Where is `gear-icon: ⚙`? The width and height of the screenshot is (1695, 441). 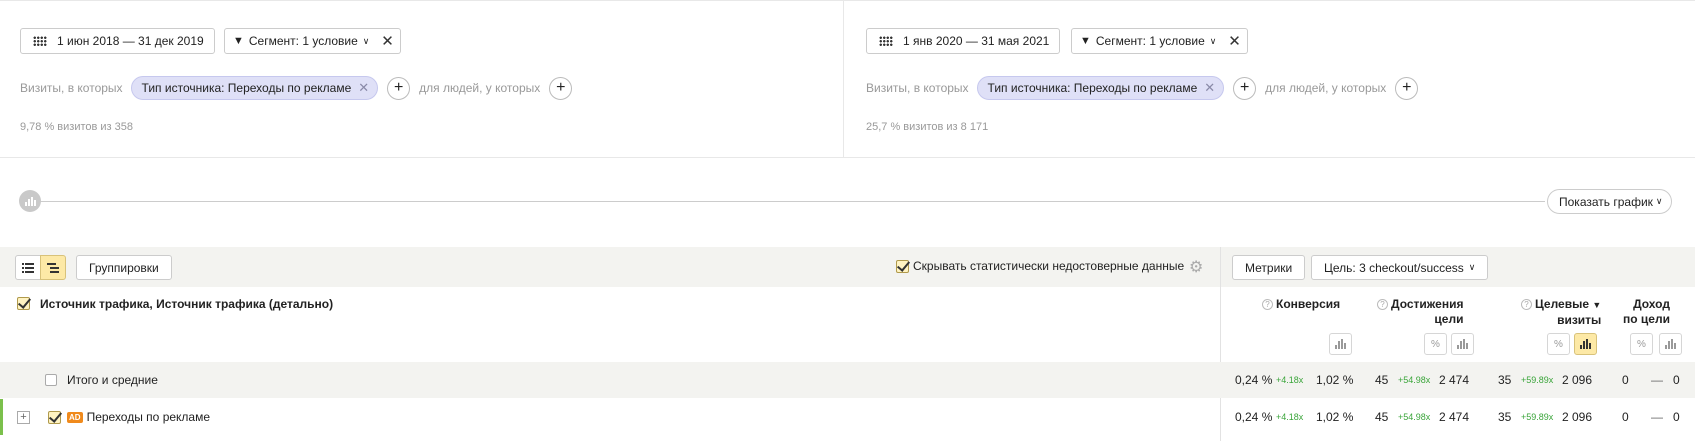
gear-icon: ⚙ is located at coordinates (1196, 267).